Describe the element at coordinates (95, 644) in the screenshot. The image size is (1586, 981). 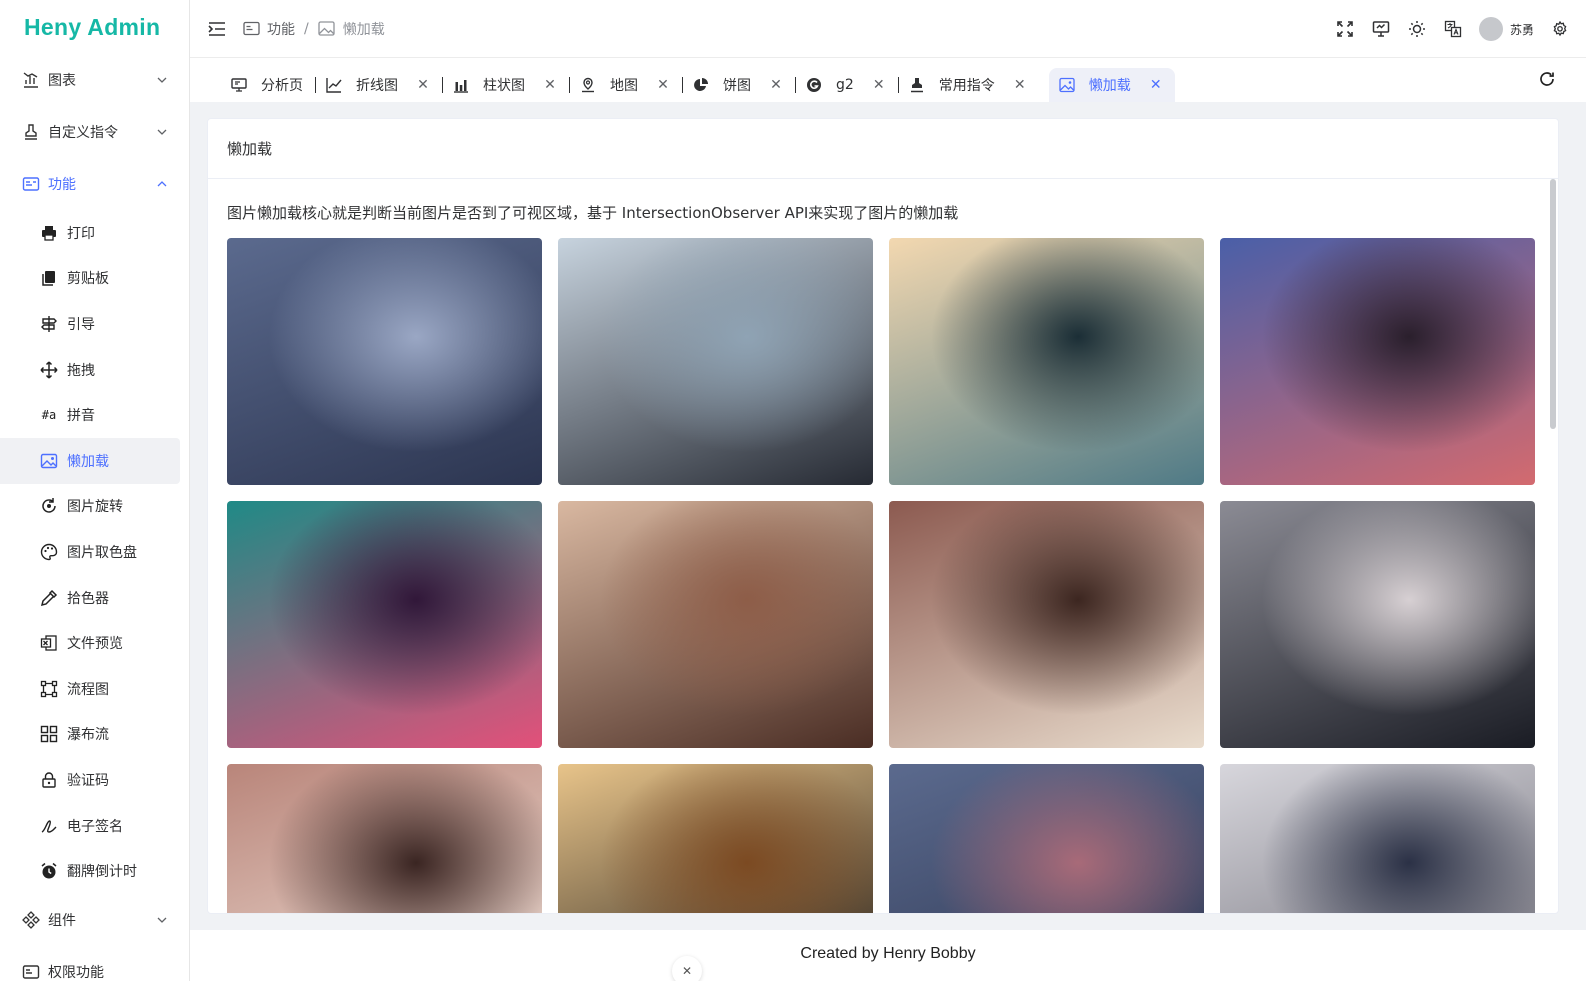
I see `sidebar-item-label: 文件预览` at that location.